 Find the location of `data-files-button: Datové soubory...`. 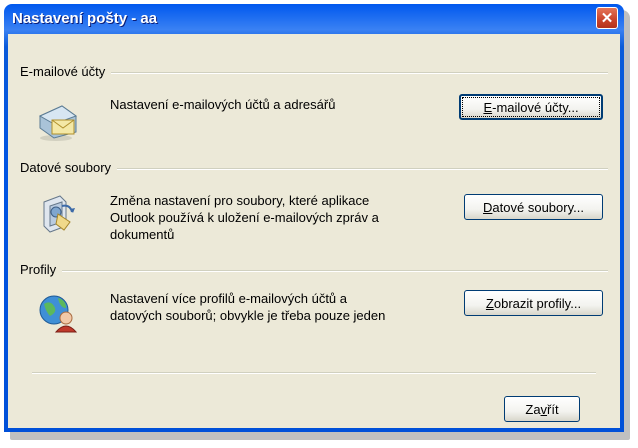

data-files-button: Datové soubory... is located at coordinates (533, 207).